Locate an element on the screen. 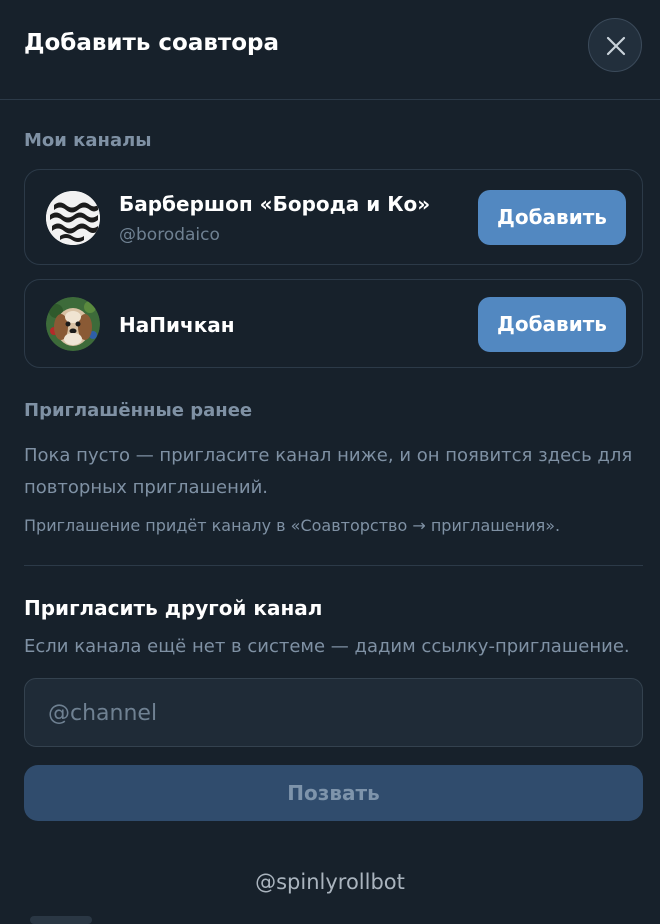 This screenshot has height=924, width=660. close-icon is located at coordinates (616, 46).